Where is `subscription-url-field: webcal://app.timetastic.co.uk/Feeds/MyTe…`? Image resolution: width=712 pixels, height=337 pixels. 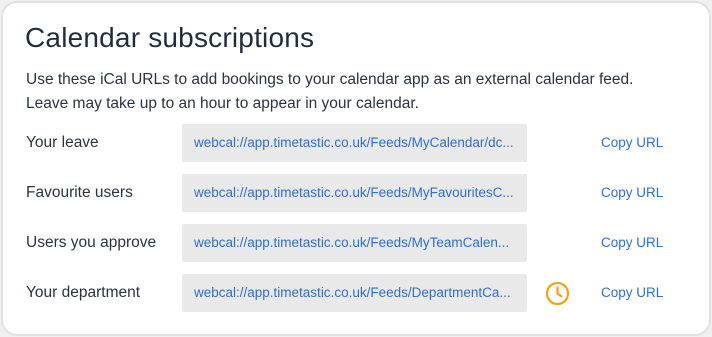
subscription-url-field: webcal://app.timetastic.co.uk/Feeds/MyTe… is located at coordinates (354, 243).